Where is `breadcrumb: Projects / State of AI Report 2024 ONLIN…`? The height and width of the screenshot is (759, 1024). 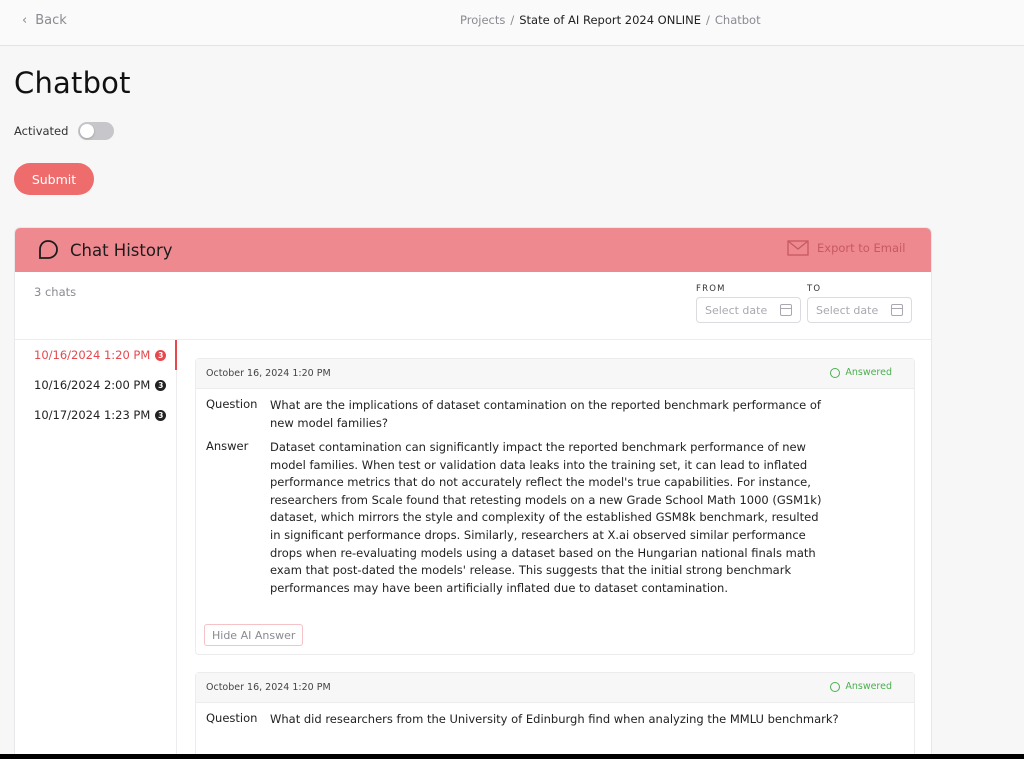 breadcrumb: Projects / State of AI Report 2024 ONLIN… is located at coordinates (610, 20).